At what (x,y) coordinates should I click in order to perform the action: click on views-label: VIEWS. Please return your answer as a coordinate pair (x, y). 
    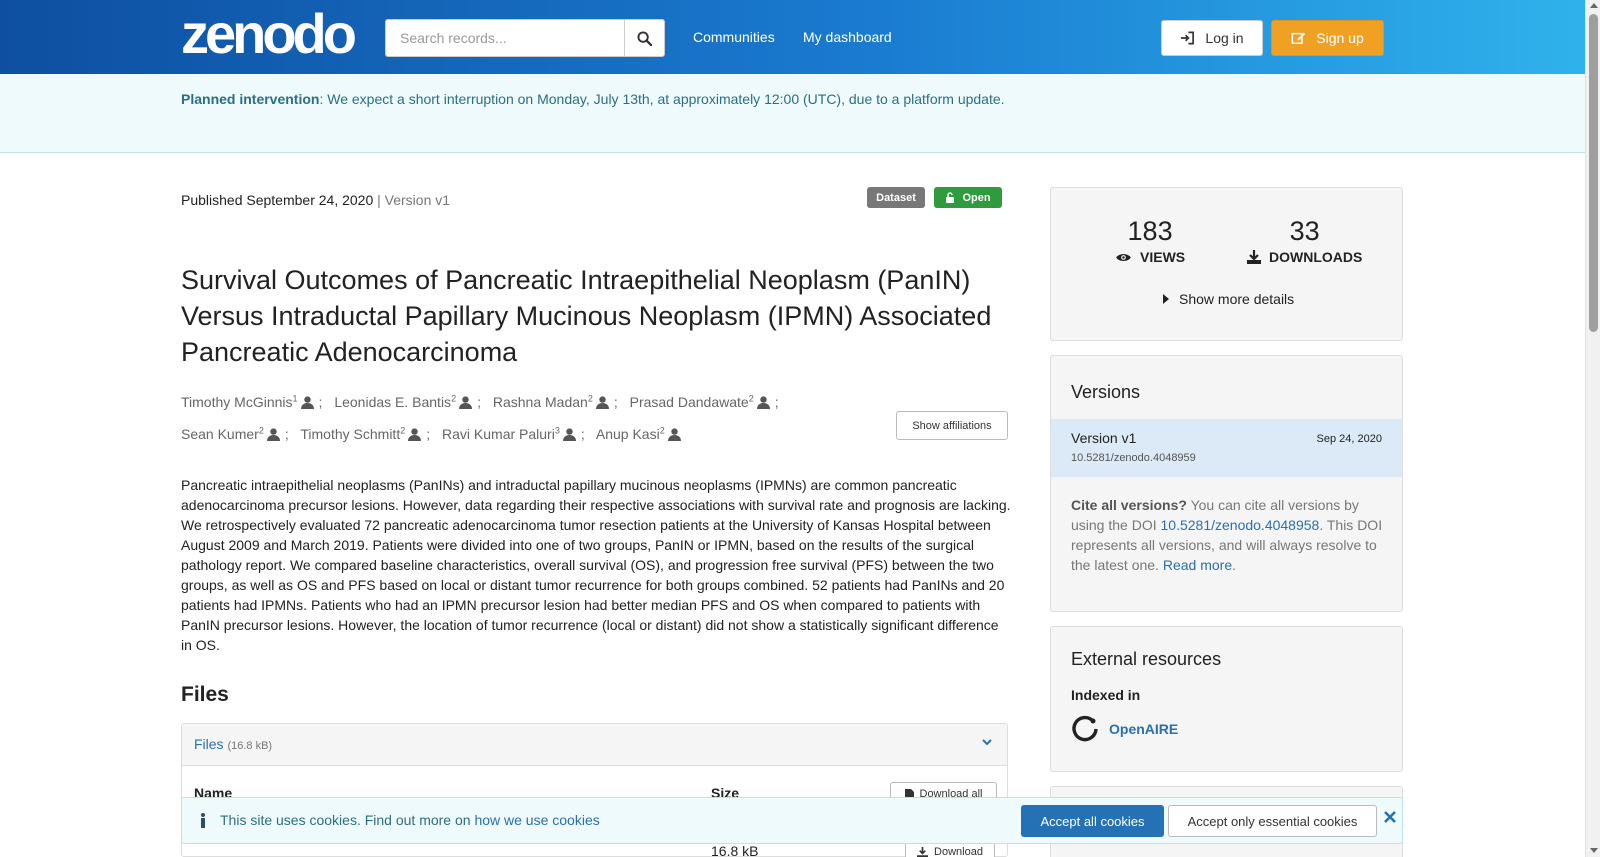
    Looking at the image, I should click on (1163, 257).